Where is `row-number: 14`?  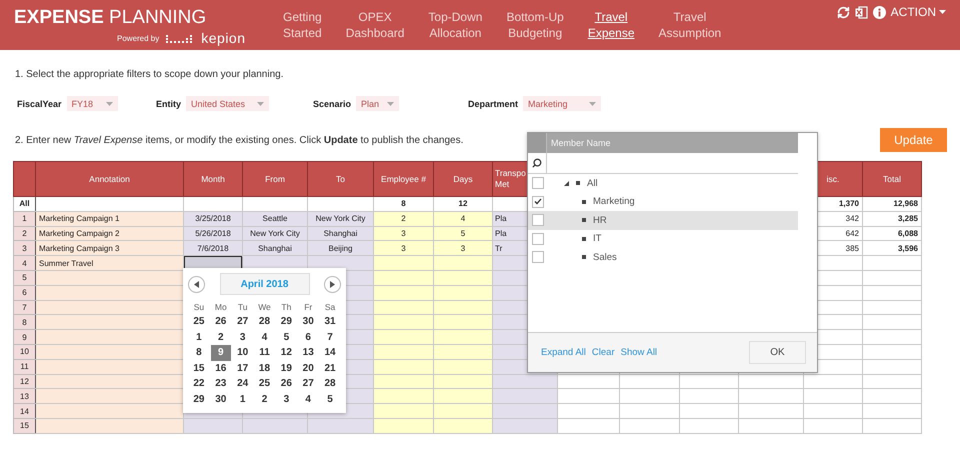 row-number: 14 is located at coordinates (25, 411).